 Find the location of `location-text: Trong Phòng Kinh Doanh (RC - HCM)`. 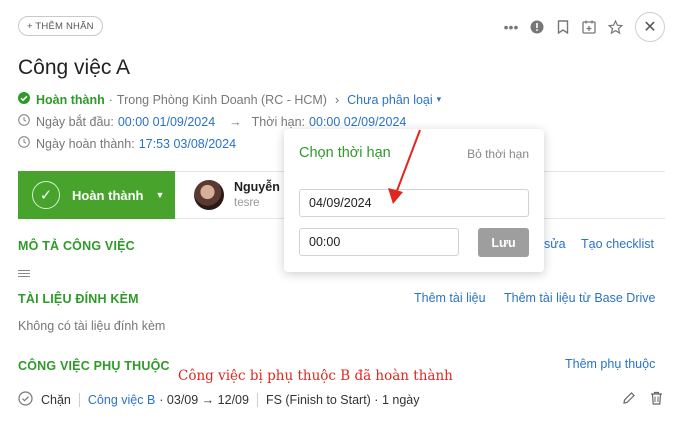

location-text: Trong Phòng Kinh Doanh (RC - HCM) is located at coordinates (221, 99).